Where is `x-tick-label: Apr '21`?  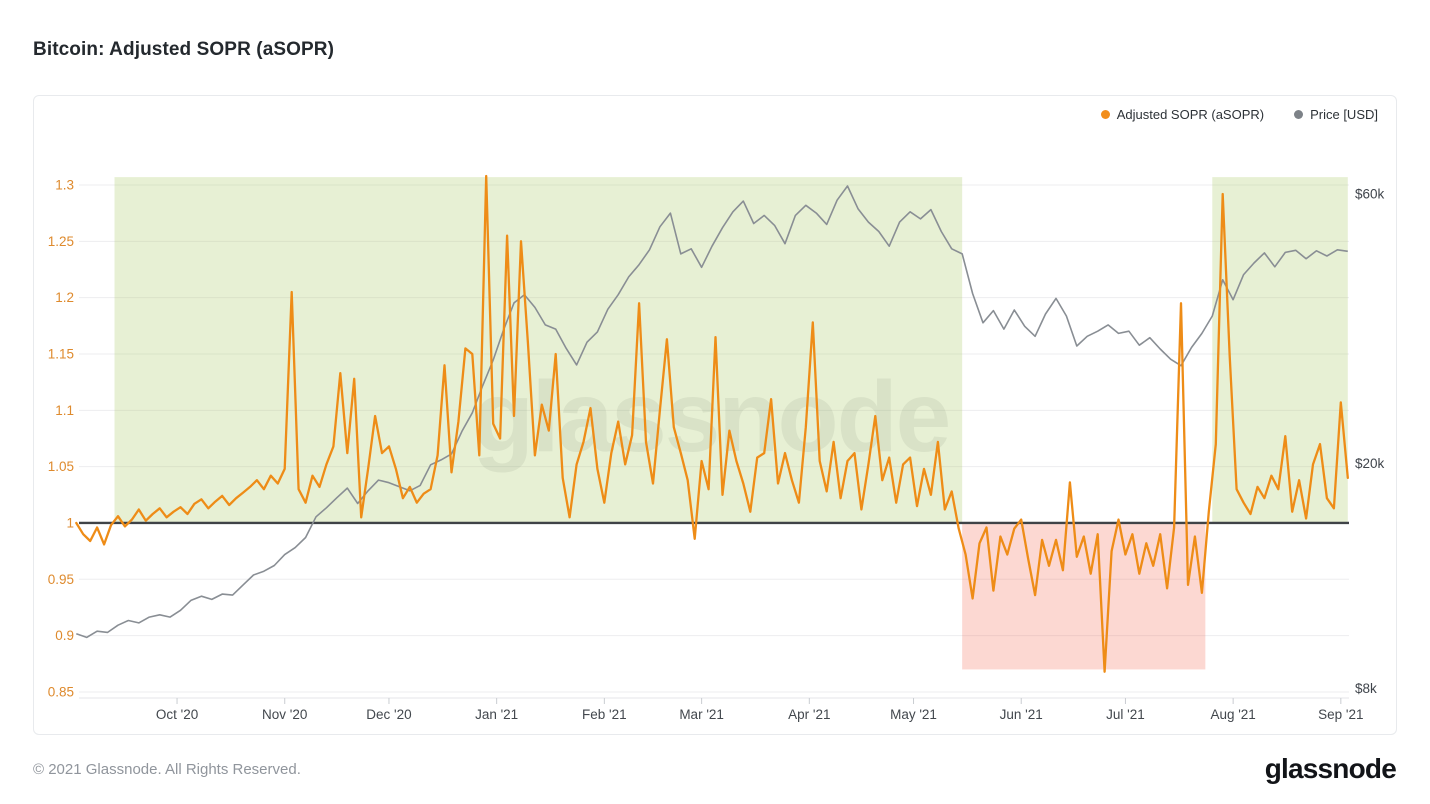
x-tick-label: Apr '21 is located at coordinates (809, 714).